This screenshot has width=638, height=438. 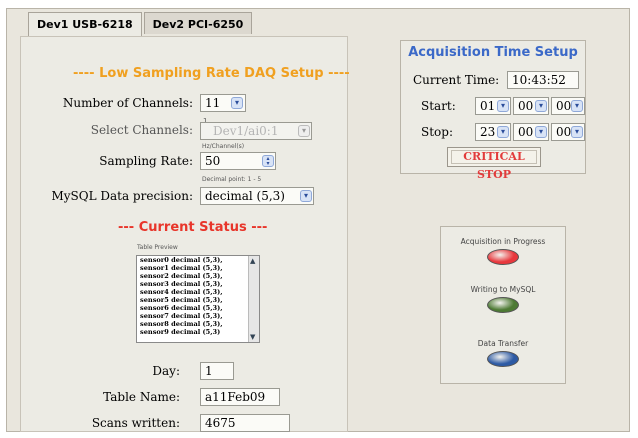 I want to click on day-value: 1, so click(x=217, y=371).